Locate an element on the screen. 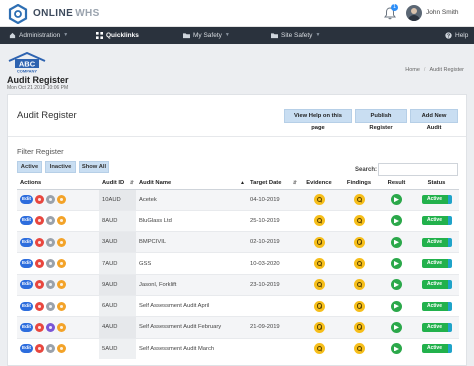 Image resolution: width=474 pixels, height=366 pixels. column-header-result: Result is located at coordinates (396, 184).